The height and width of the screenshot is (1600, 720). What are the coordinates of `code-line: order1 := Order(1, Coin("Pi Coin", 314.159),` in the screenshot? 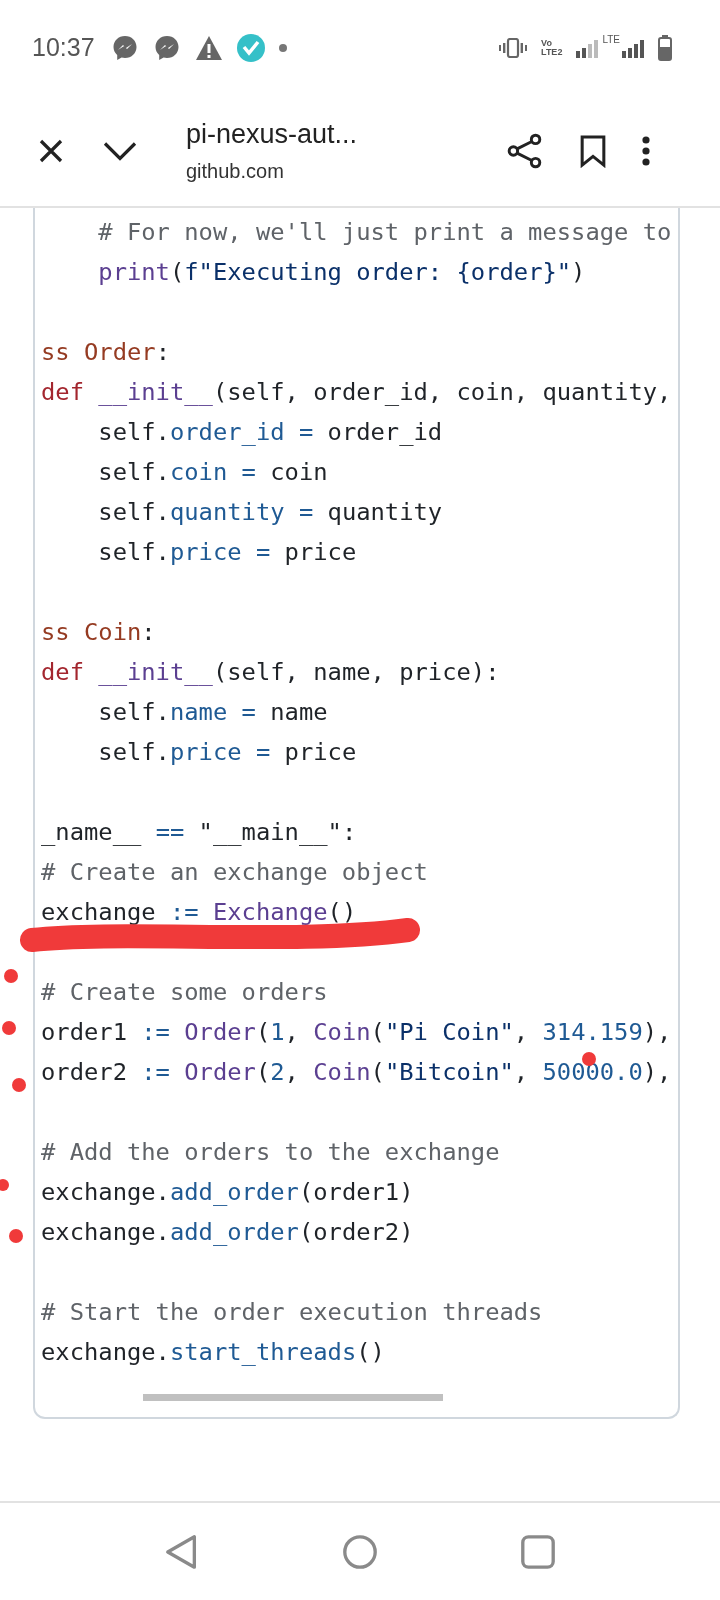 It's located at (357, 1032).